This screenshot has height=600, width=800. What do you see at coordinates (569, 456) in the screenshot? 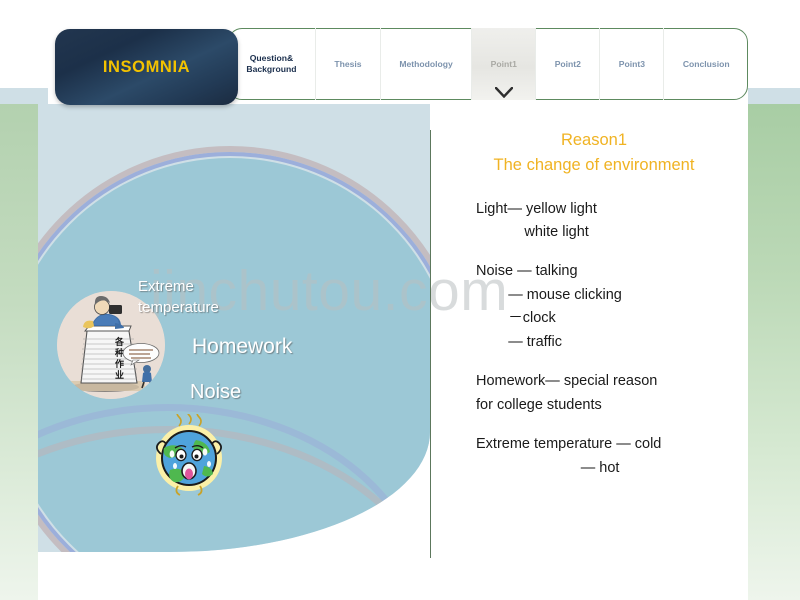
I see `content-block-extreme-temperature: Extreme temperature — cold — hot` at bounding box center [569, 456].